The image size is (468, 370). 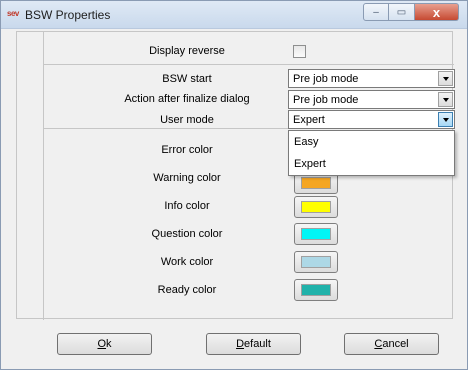 I want to click on window-title: BSW Properties, so click(x=68, y=15).